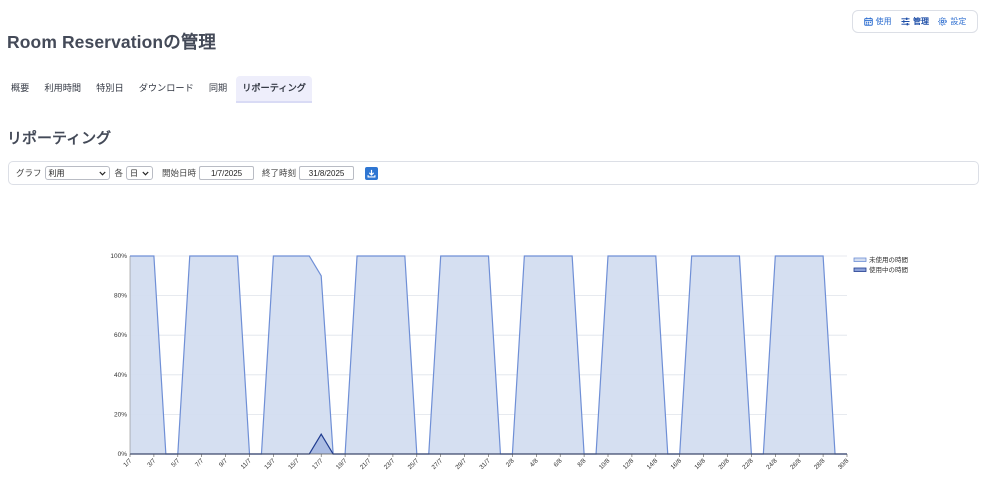 This screenshot has width=984, height=491. What do you see at coordinates (724, 464) in the screenshot?
I see `x-tick-label: 20/8` at bounding box center [724, 464].